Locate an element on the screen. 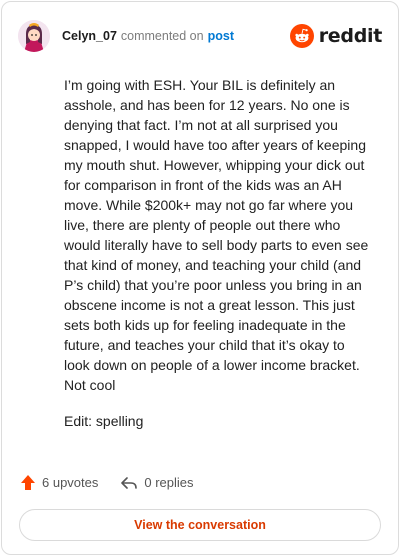  avatar-image is located at coordinates (34, 36).